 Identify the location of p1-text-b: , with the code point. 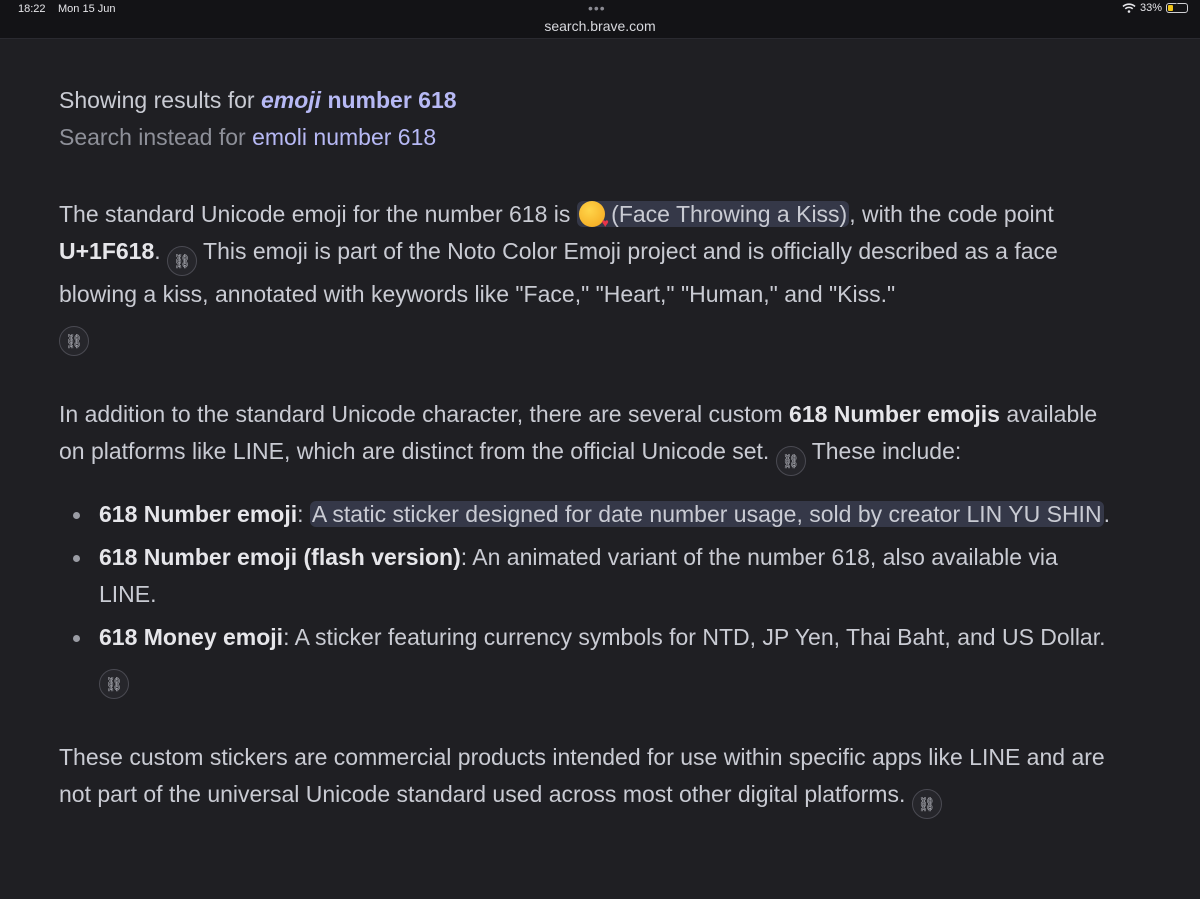
(951, 214).